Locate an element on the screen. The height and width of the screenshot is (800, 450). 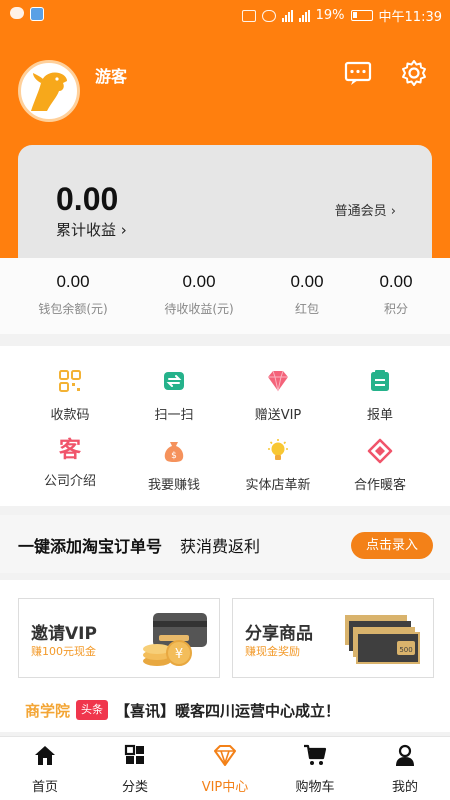
user-icon is located at coordinates (405, 755).